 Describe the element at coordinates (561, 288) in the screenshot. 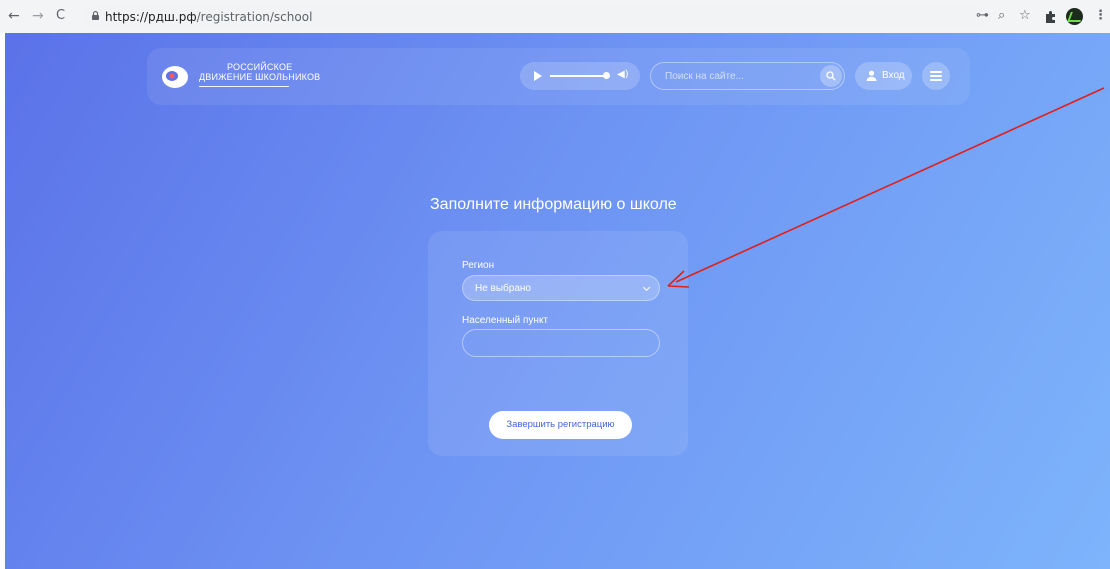

I see `region-select: Не выбрано` at that location.